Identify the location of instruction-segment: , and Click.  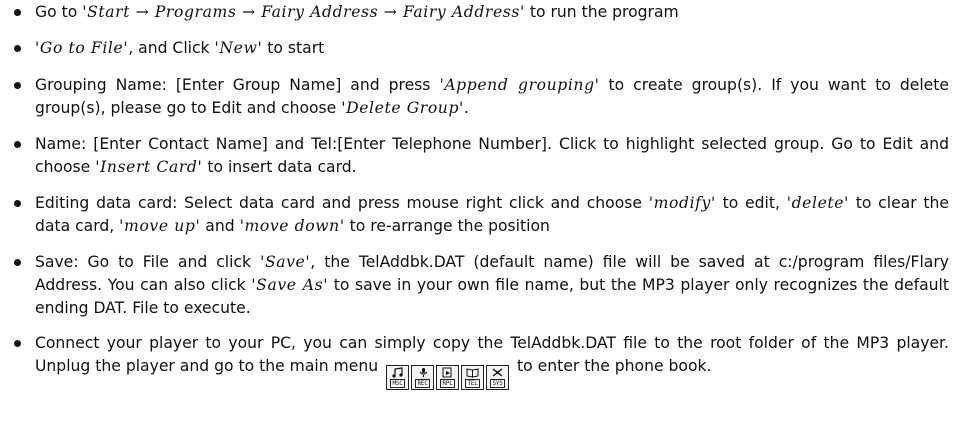
(171, 48).